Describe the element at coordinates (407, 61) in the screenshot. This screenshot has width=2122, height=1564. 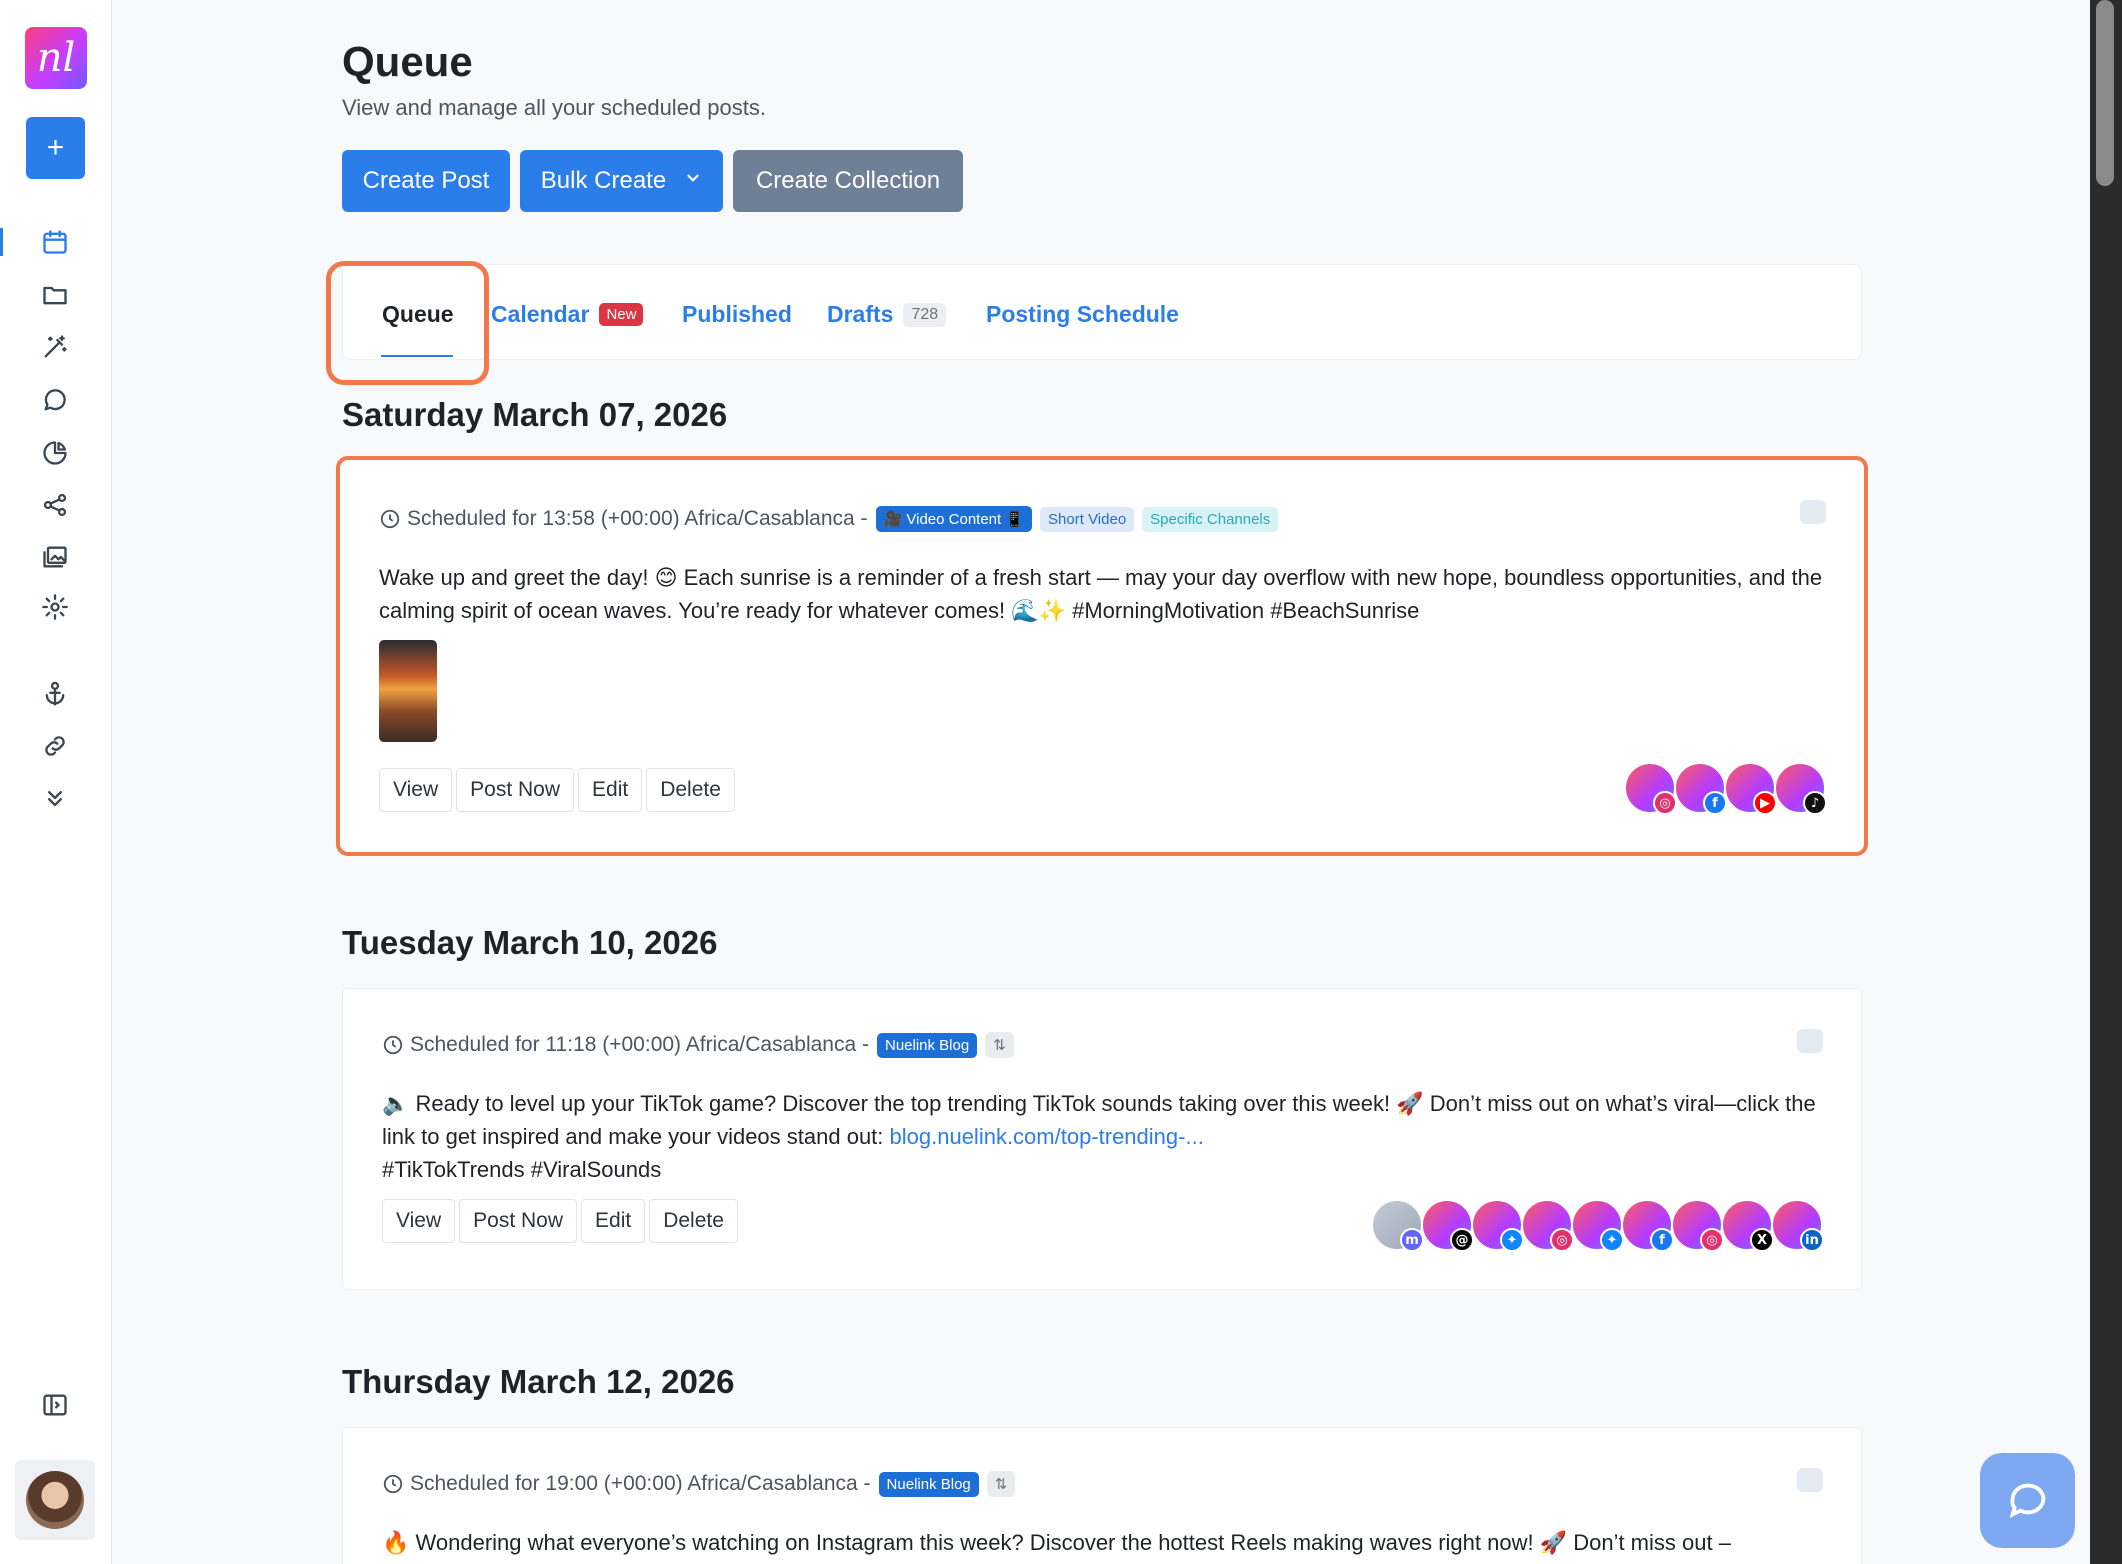
I see `page-title: Queue` at that location.